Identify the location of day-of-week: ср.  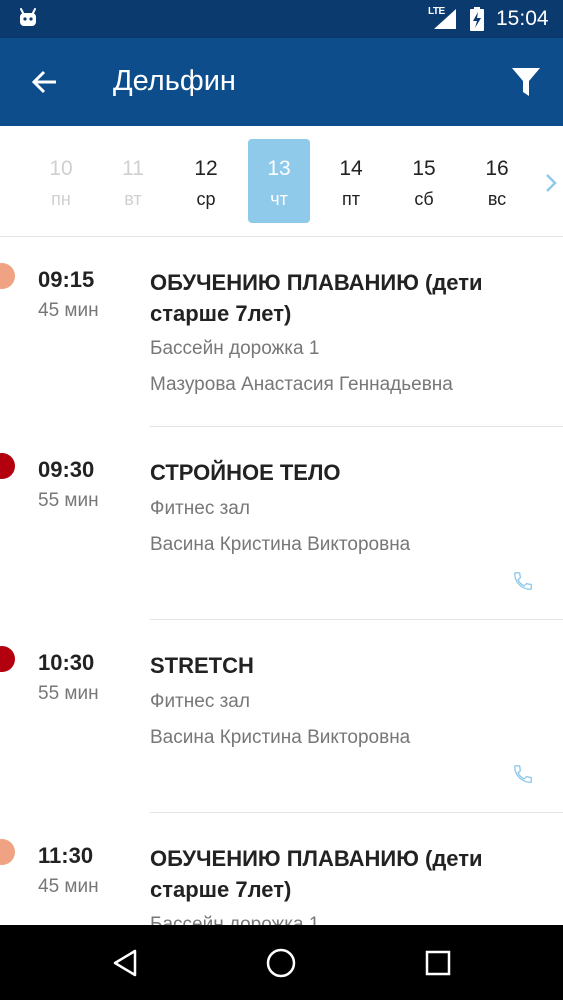
(206, 199).